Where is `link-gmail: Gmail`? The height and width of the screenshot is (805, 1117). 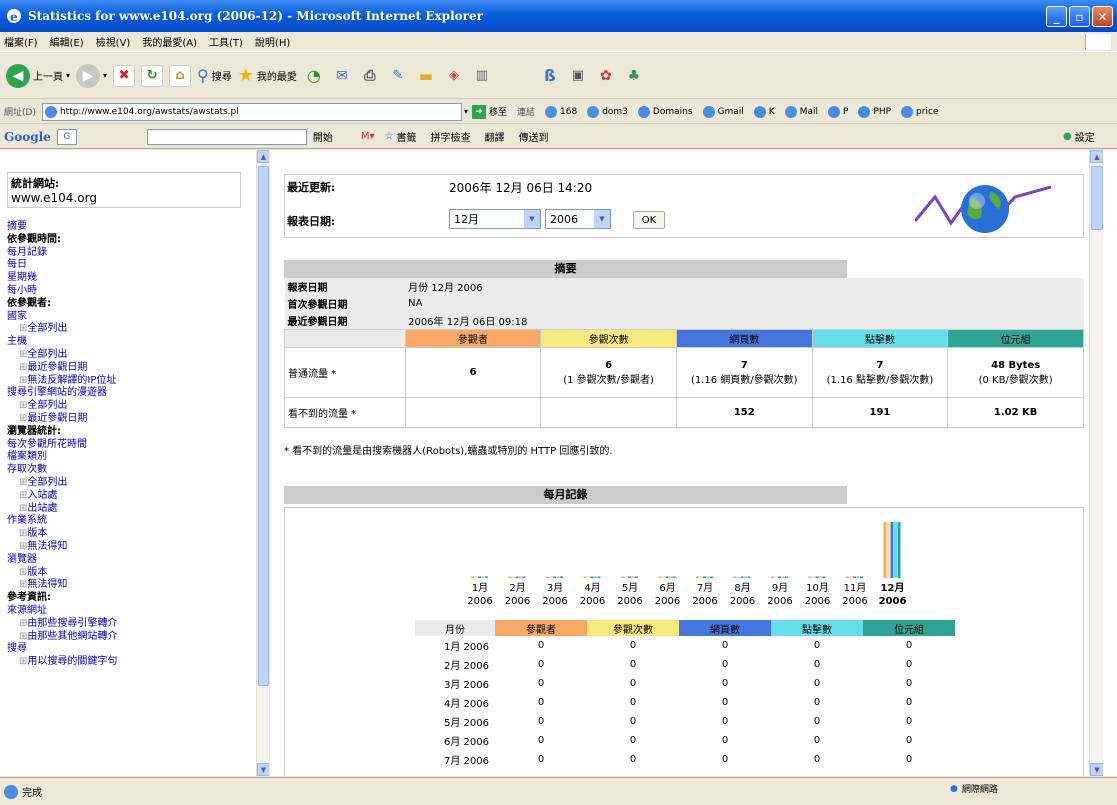
link-gmail: Gmail is located at coordinates (723, 111).